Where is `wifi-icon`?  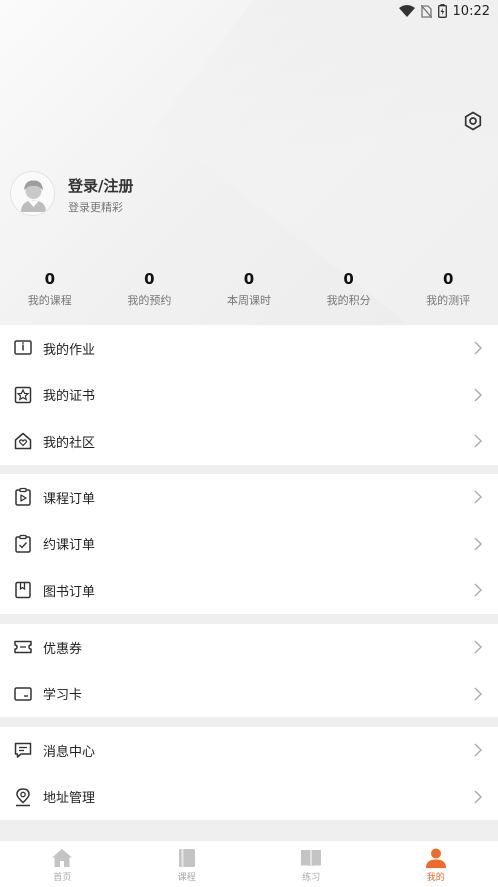
wifi-icon is located at coordinates (406, 11).